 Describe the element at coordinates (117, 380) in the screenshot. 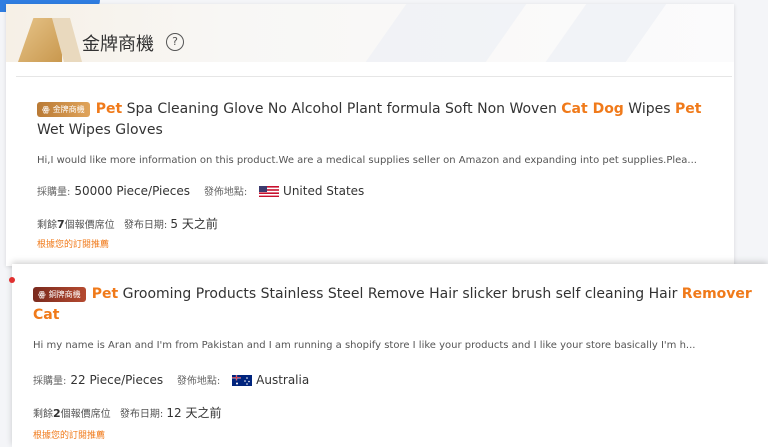

I see `quantity-value: 22 Piece/Pieces` at that location.